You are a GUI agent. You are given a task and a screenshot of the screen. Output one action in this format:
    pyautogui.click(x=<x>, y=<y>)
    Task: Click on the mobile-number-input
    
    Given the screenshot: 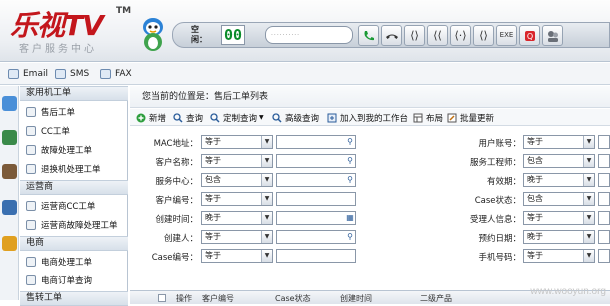 What is the action you would take?
    pyautogui.click(x=604, y=256)
    